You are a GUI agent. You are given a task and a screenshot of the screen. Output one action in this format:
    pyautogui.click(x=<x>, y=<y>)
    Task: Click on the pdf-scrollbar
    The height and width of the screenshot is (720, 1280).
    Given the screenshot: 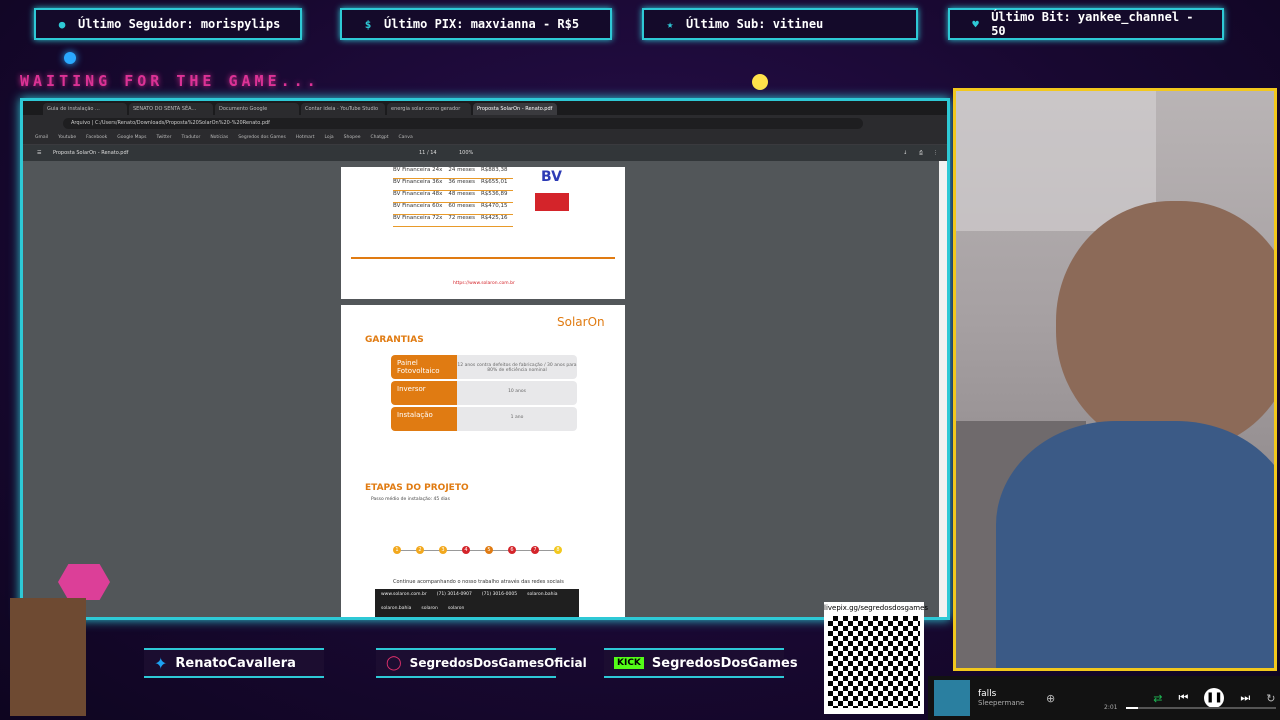 What is the action you would take?
    pyautogui.click(x=943, y=389)
    